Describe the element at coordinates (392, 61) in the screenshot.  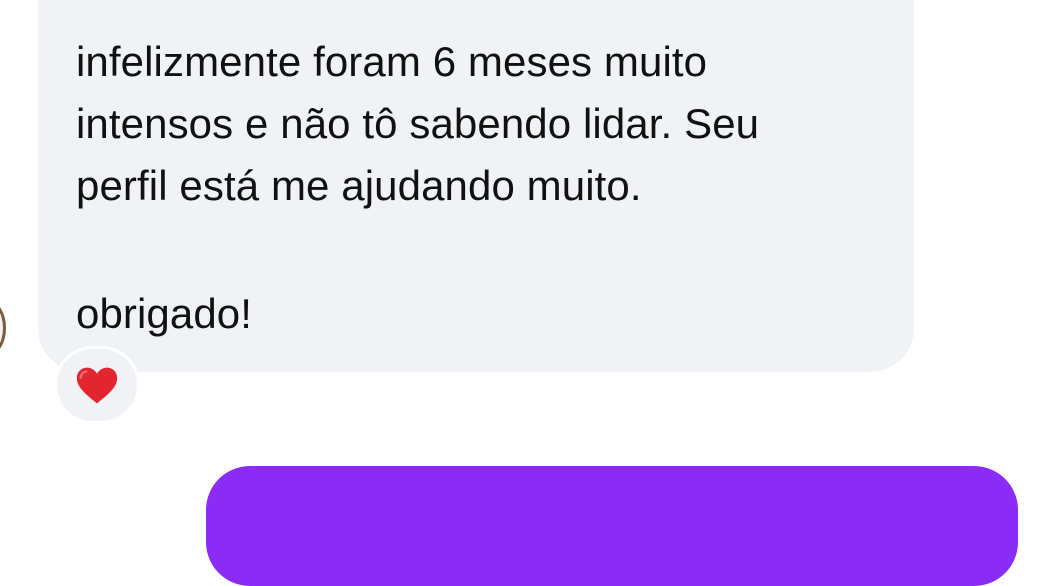
I see `message-text-line: infelizmente foram 6 meses muito` at that location.